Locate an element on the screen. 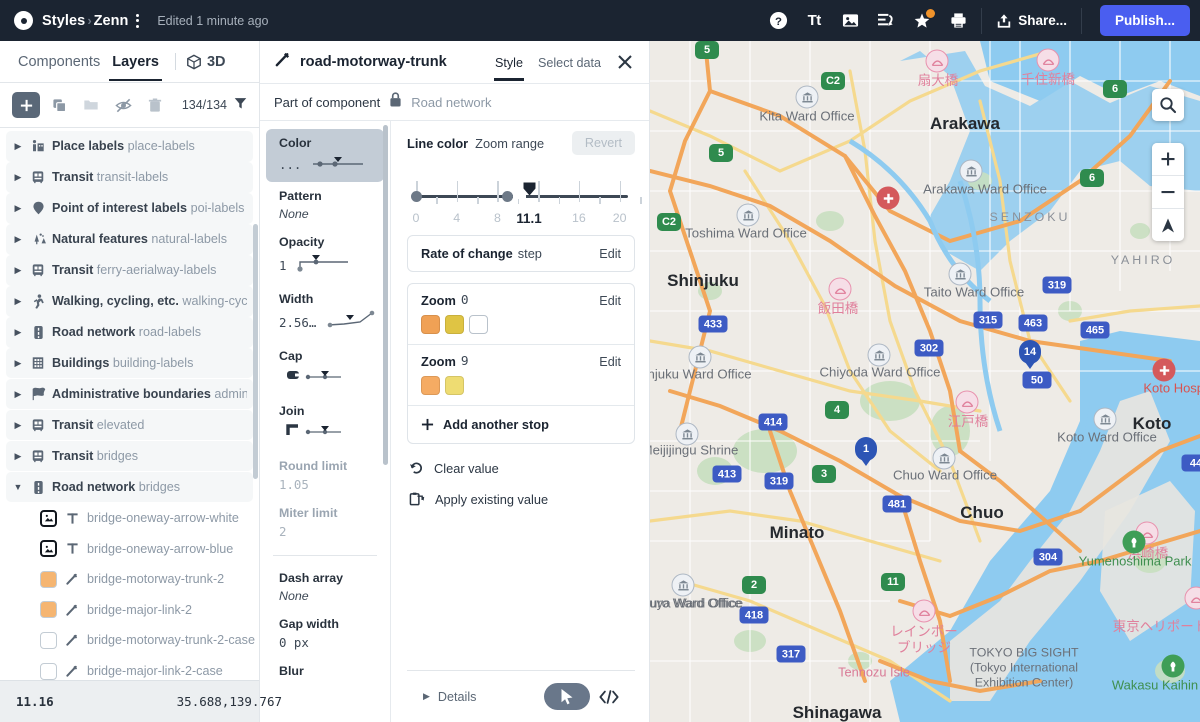  tab-select-data: Select data is located at coordinates (569, 62).